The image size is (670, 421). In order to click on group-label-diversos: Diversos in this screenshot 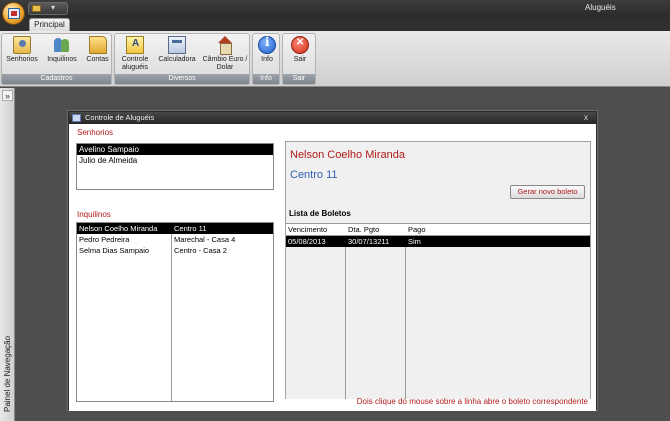, I will do `click(182, 79)`.